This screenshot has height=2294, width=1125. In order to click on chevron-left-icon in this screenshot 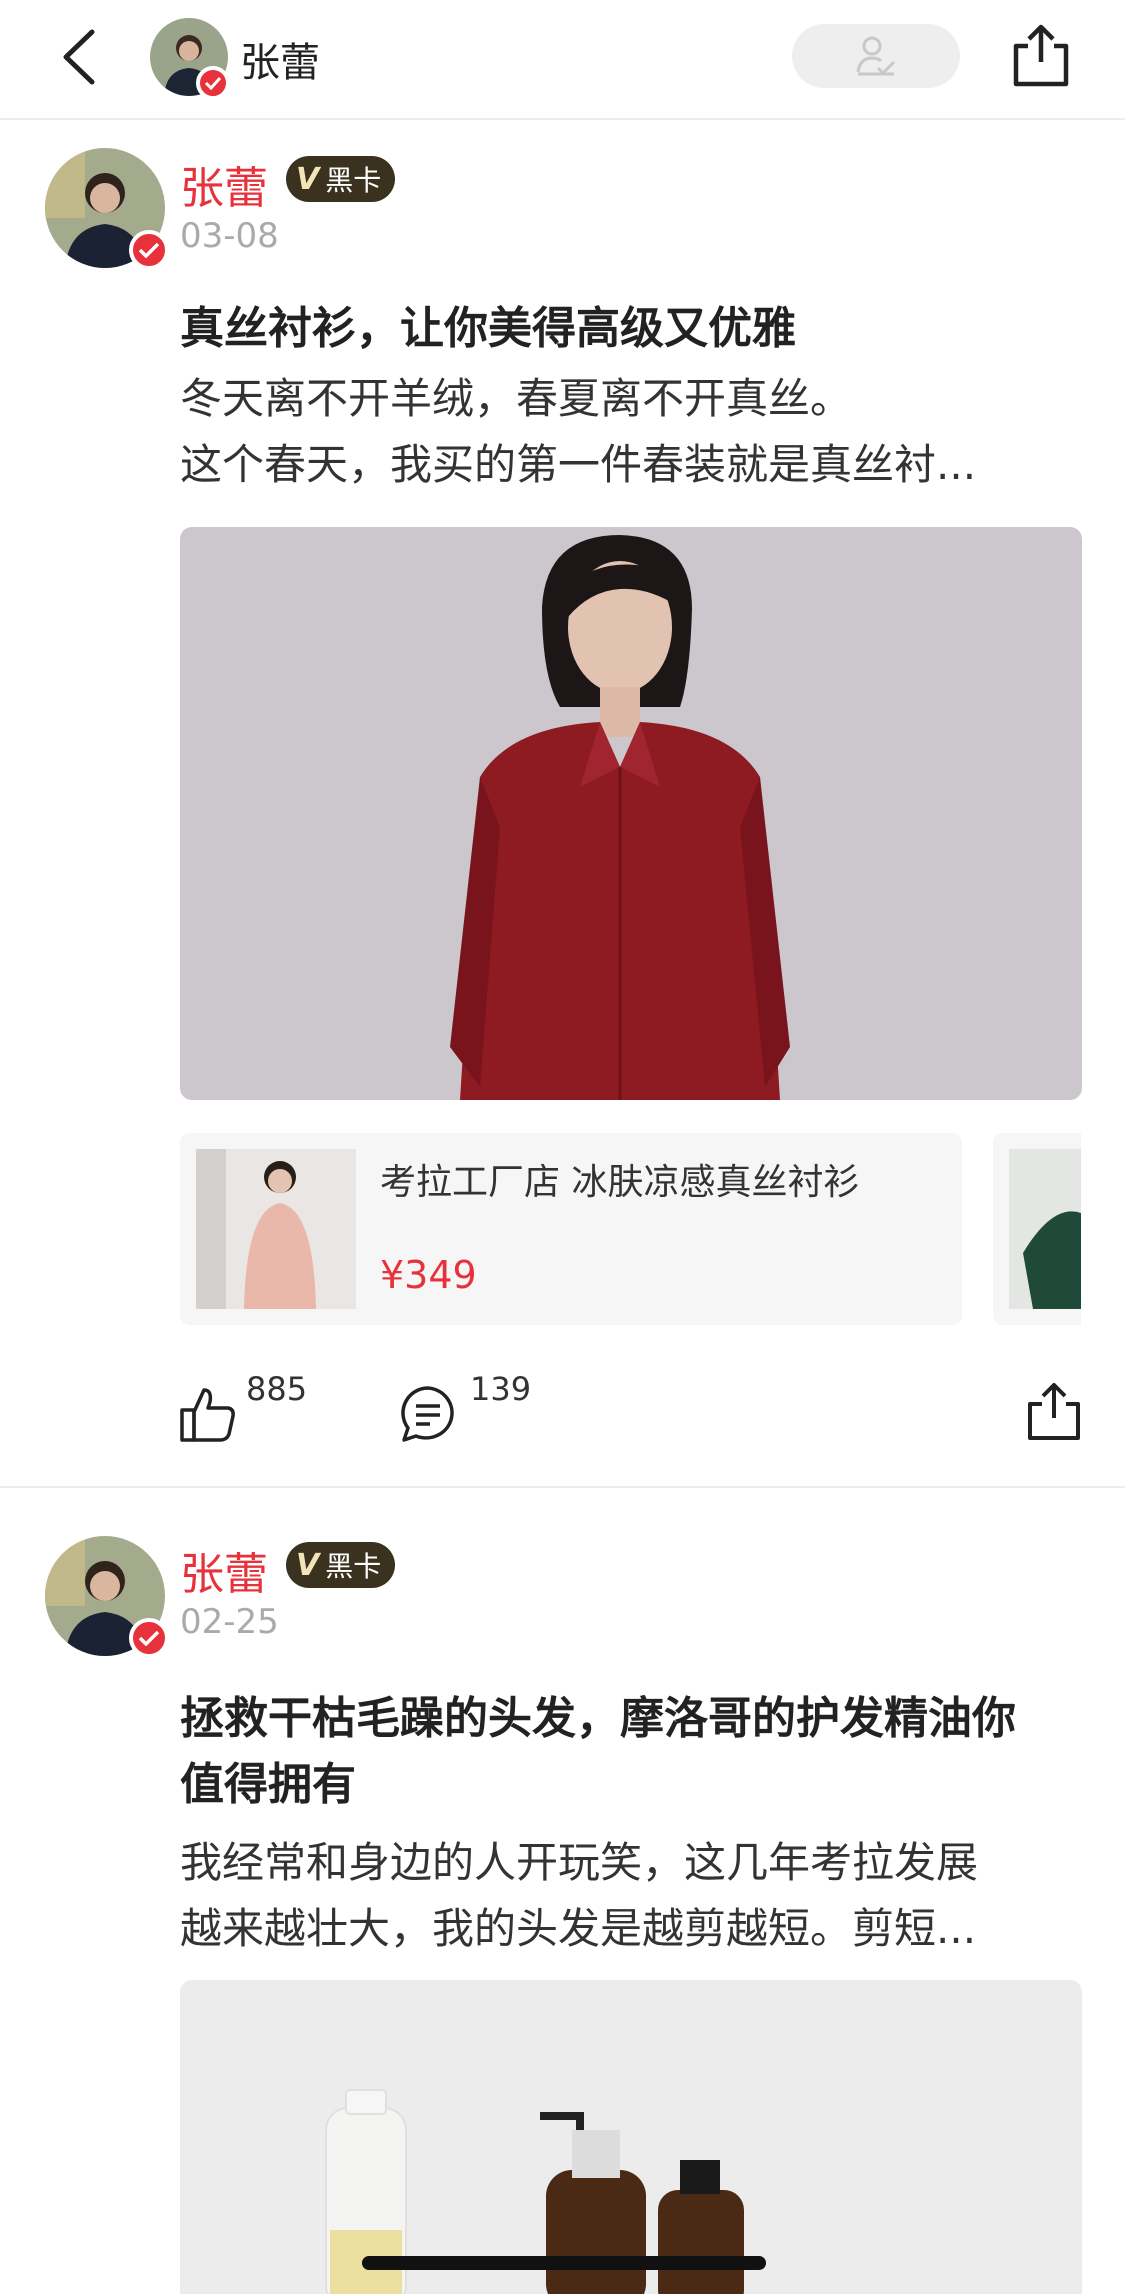, I will do `click(79, 57)`.